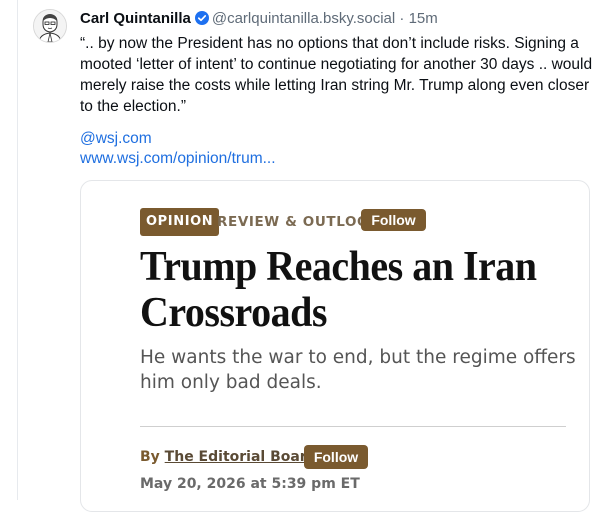  I want to click on verified-badge-icon, so click(201, 21).